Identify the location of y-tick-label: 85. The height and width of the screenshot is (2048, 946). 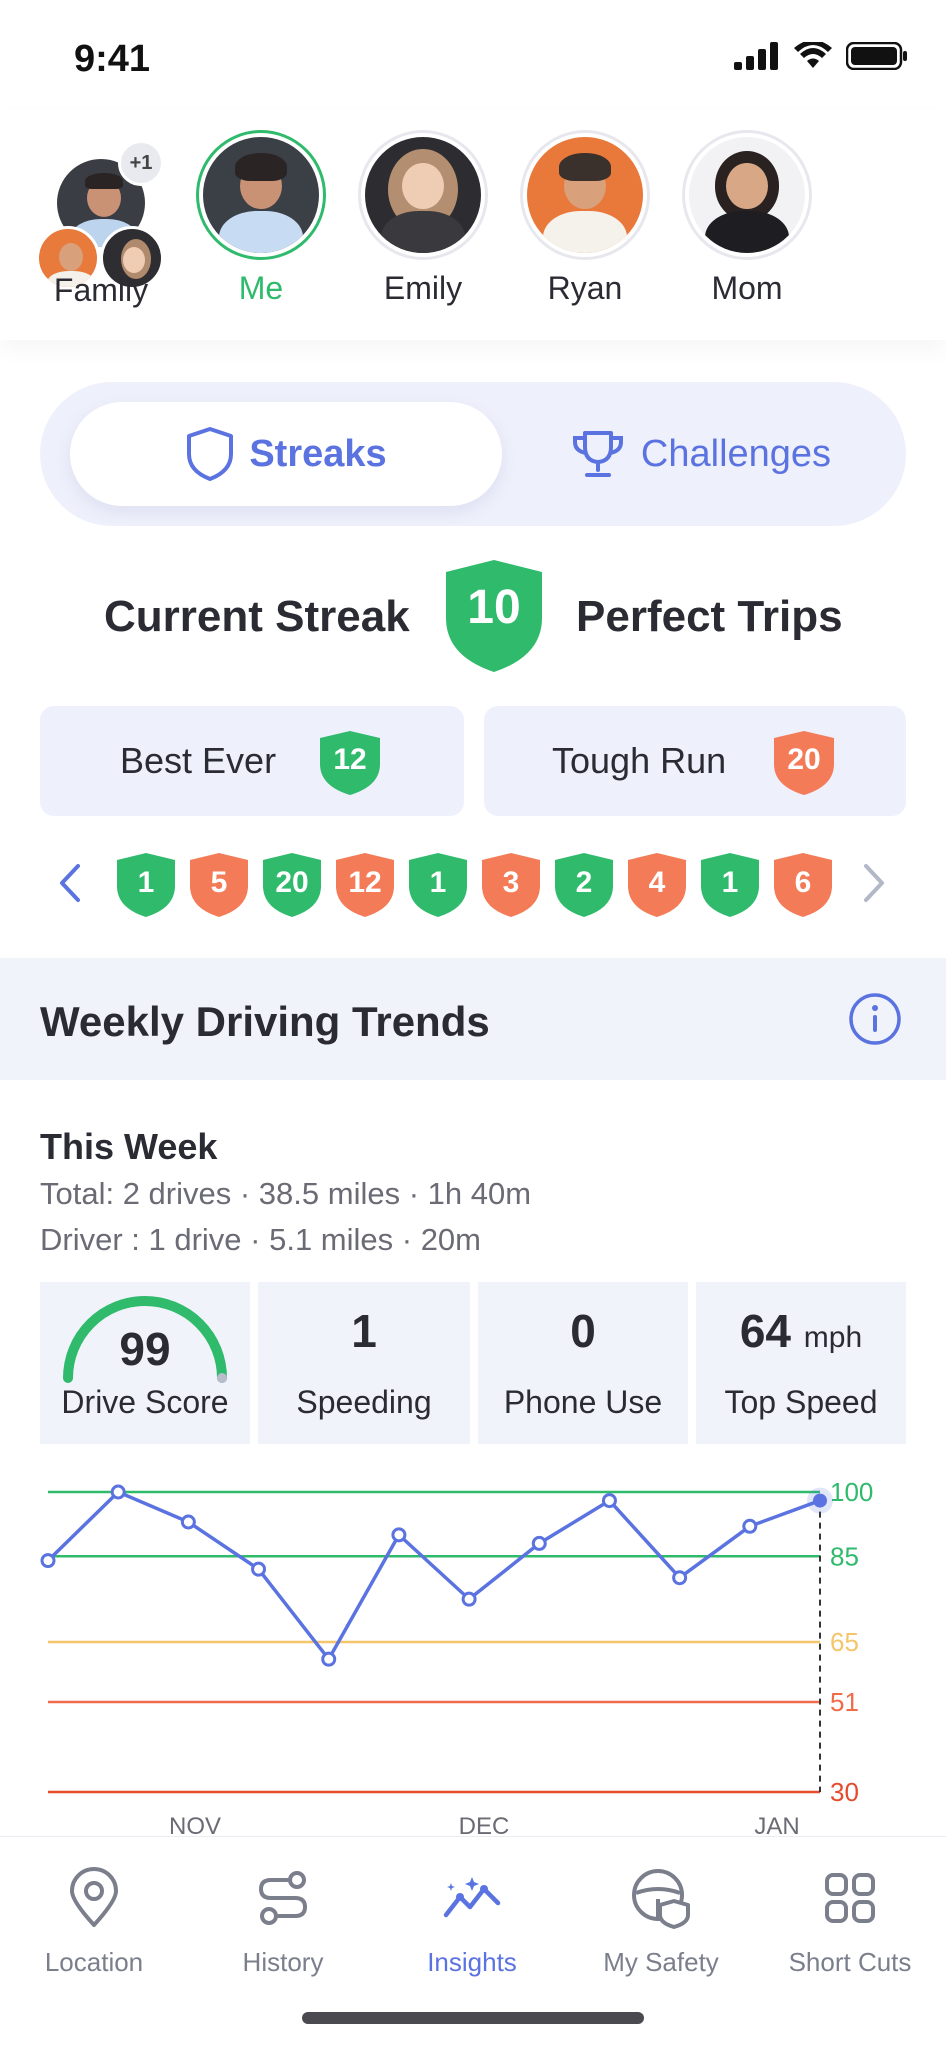
(844, 1556).